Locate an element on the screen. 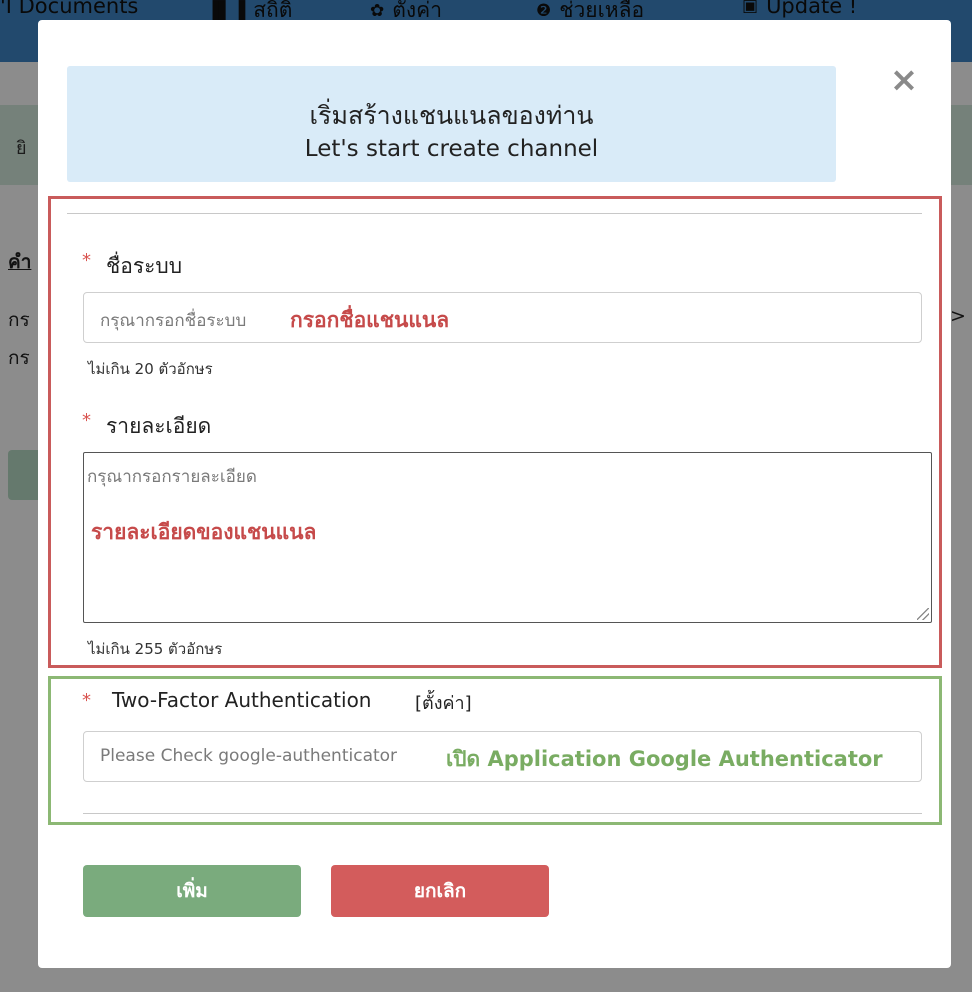  detail-textarea-placeholder: กรุณากรอกรายละเอียด is located at coordinates (172, 477).